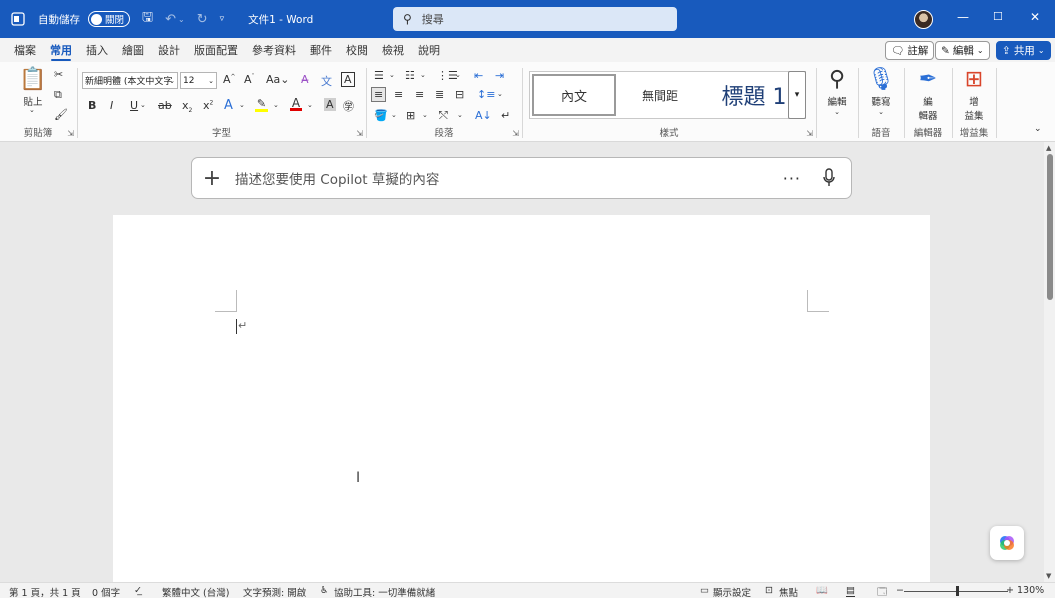 The image size is (1055, 598). I want to click on font-size-select: 12 ⌄, so click(198, 80).